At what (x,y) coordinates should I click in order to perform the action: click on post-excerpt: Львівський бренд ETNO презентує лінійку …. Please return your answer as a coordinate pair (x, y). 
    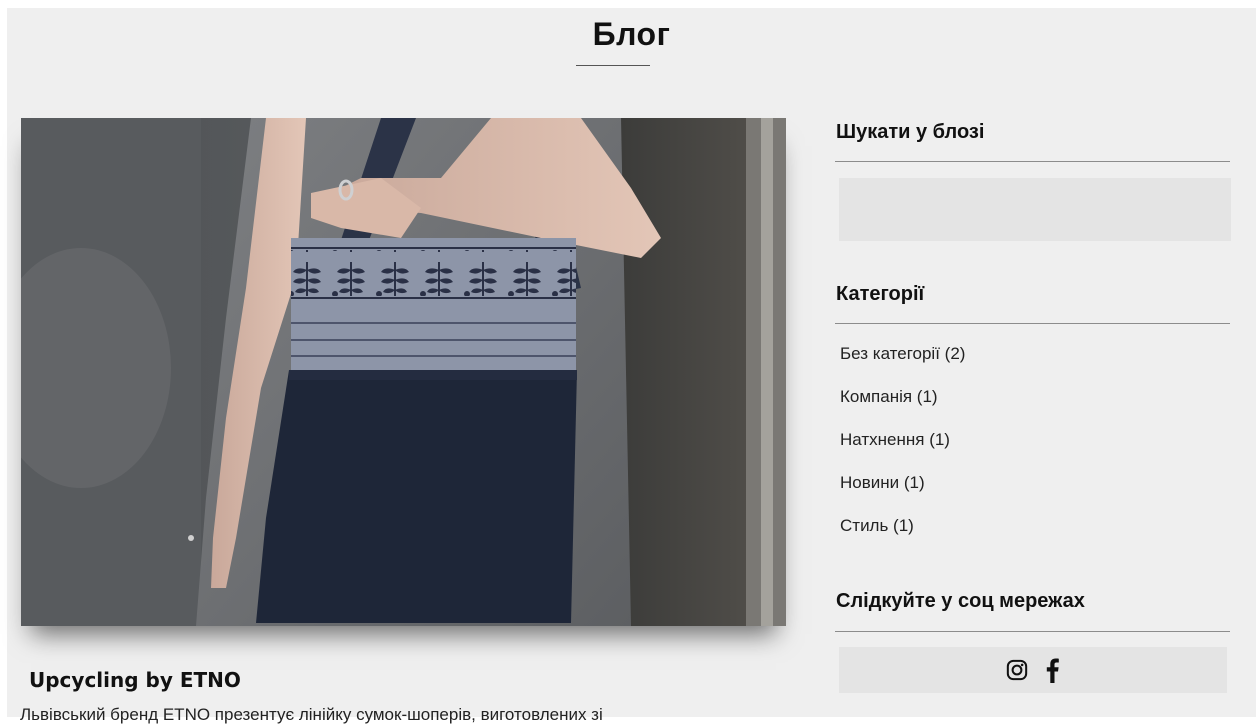
    Looking at the image, I should click on (311, 714).